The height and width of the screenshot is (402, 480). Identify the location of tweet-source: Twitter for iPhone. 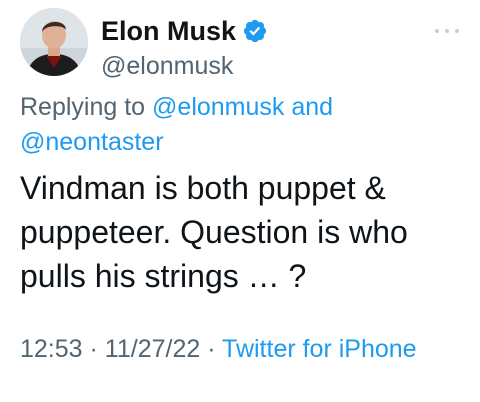
(319, 349).